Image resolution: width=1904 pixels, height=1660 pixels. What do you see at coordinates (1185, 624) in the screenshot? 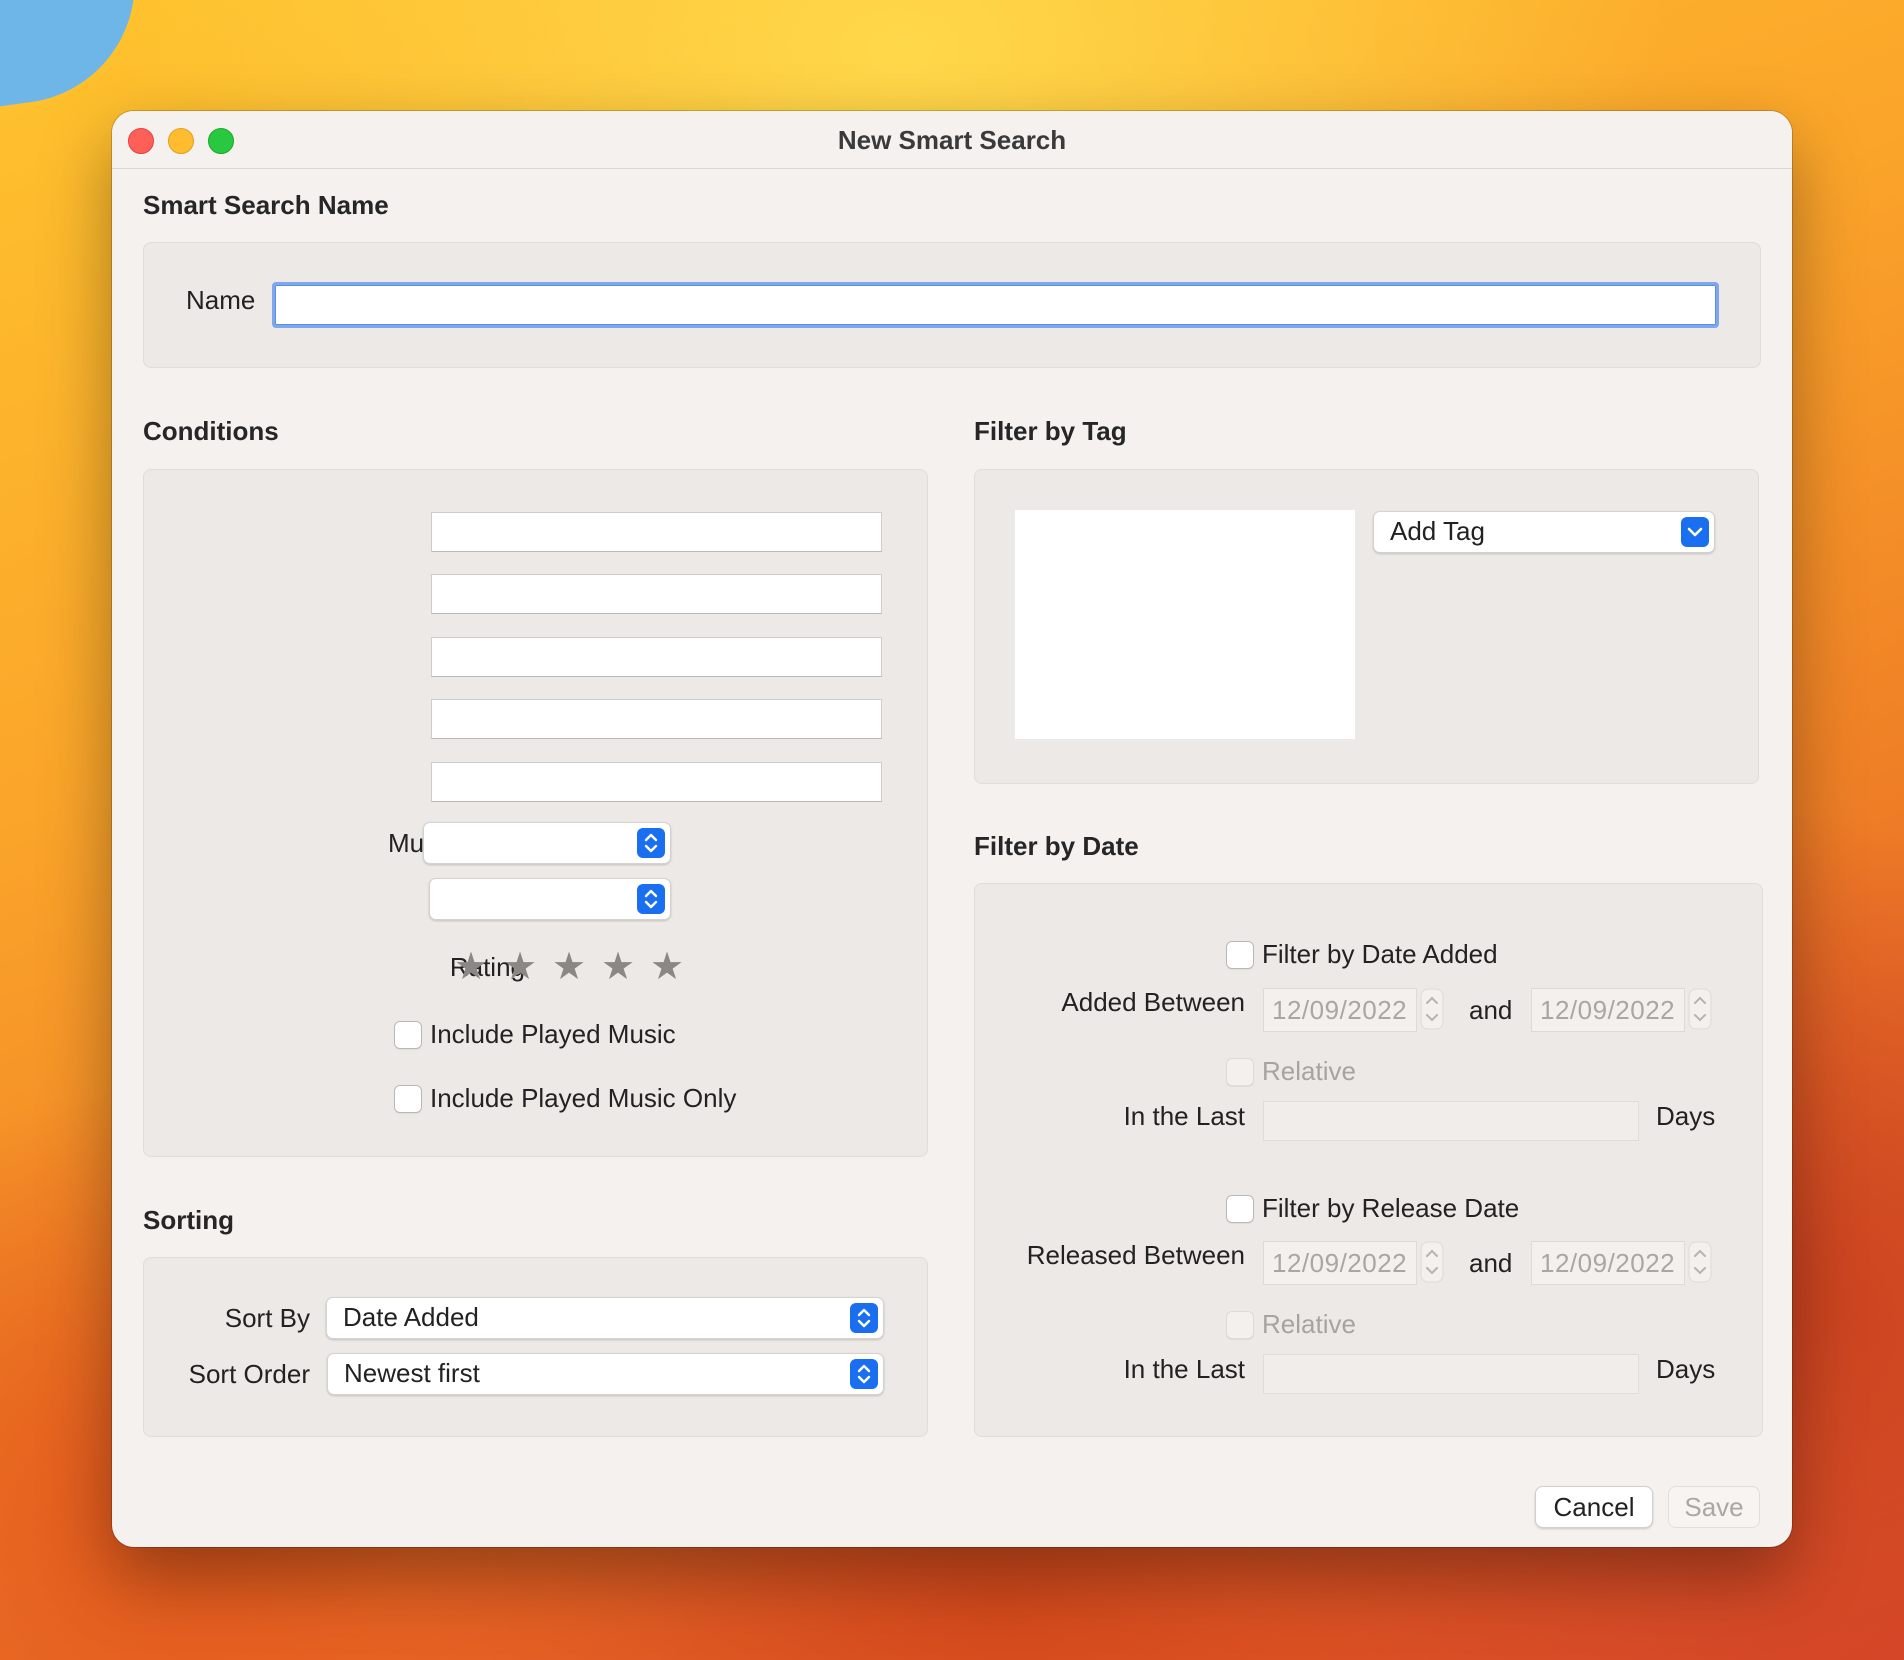
I see `tag-list` at bounding box center [1185, 624].